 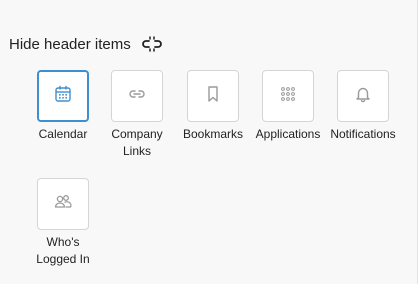 I want to click on company-links-label: Company Links, so click(x=137, y=142).